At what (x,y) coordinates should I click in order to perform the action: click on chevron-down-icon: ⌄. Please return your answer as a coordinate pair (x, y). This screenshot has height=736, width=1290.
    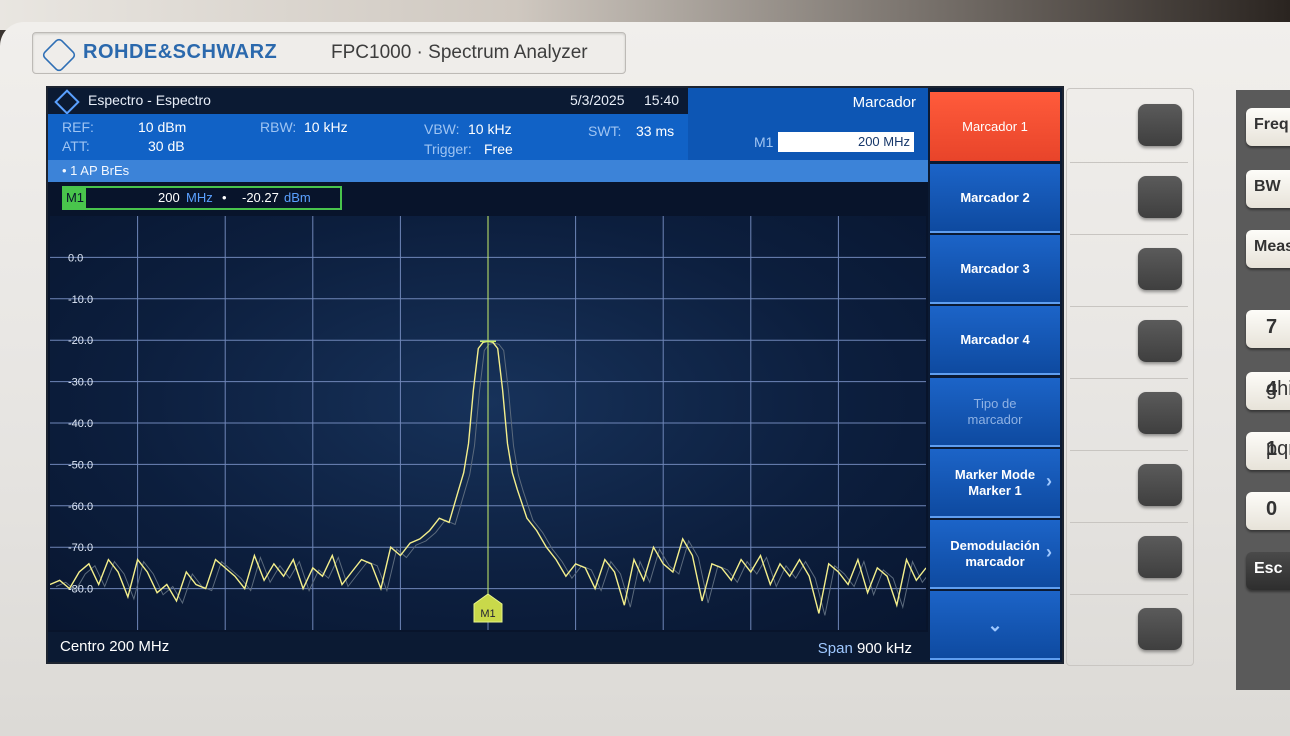
    Looking at the image, I should click on (995, 624).